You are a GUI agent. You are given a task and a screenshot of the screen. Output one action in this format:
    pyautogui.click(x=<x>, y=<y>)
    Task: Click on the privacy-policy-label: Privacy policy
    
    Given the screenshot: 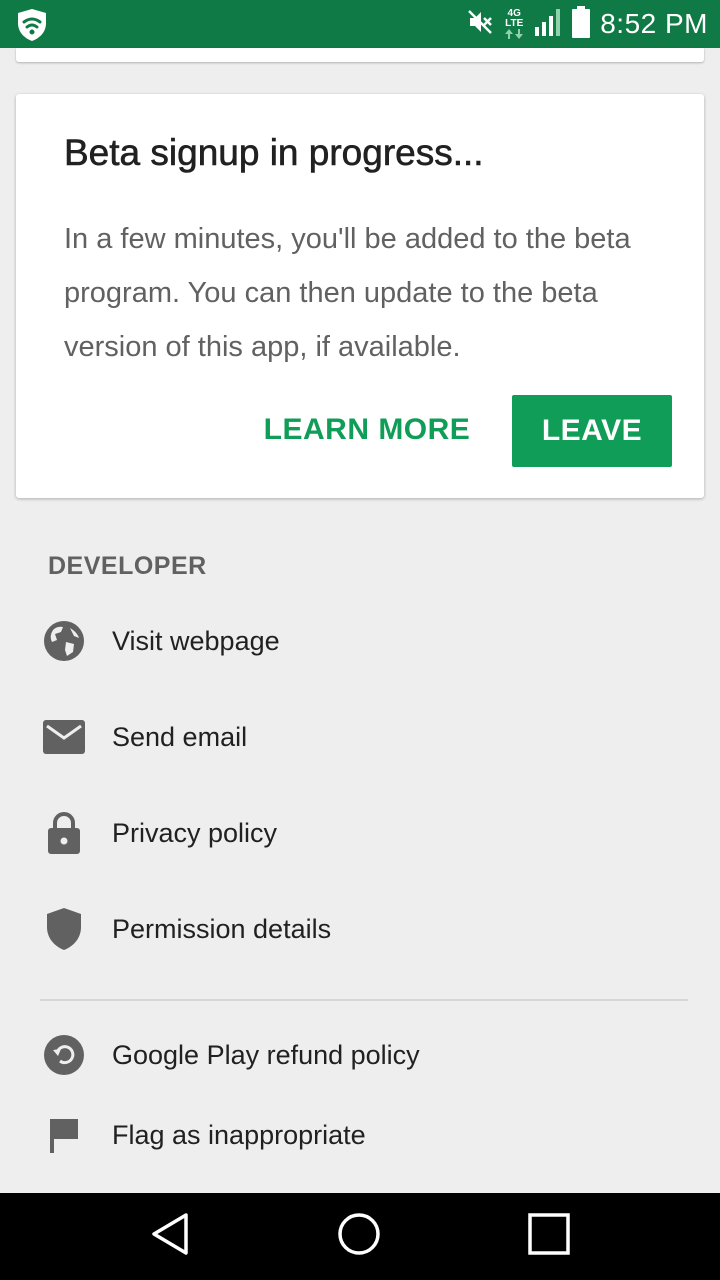 What is the action you would take?
    pyautogui.click(x=195, y=832)
    